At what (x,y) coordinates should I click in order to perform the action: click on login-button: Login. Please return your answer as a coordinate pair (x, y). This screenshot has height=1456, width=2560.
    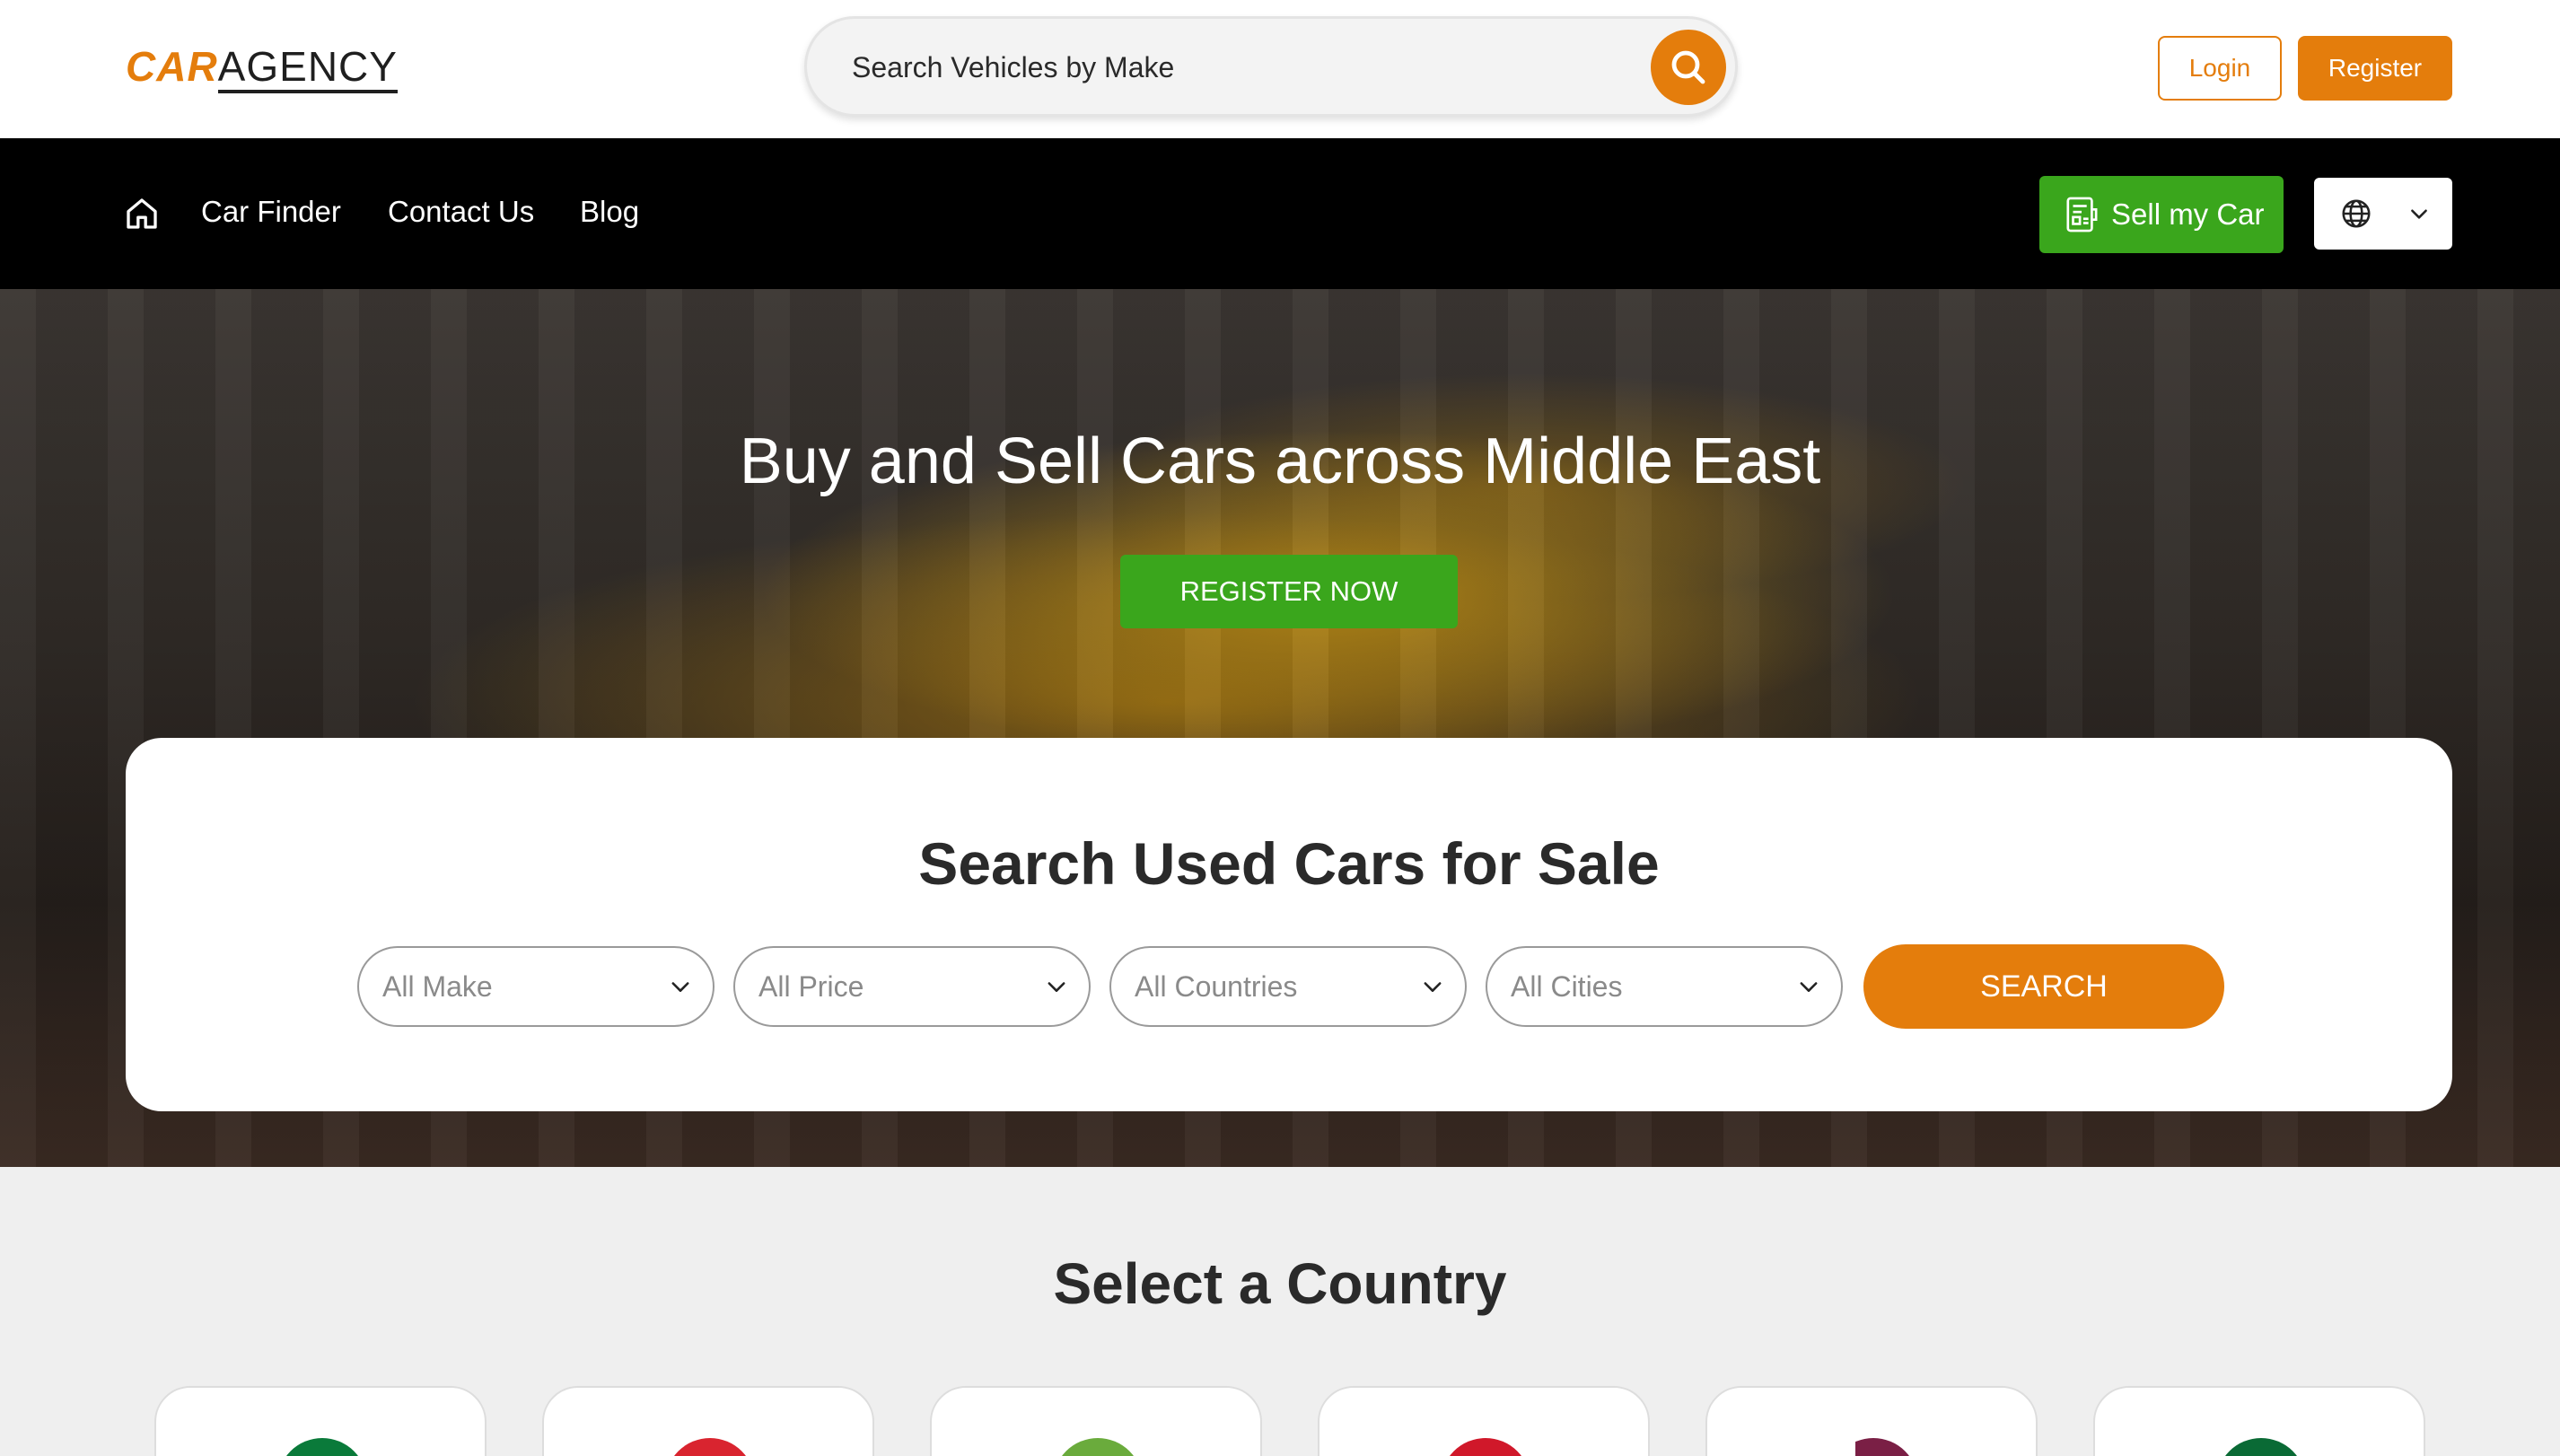
    Looking at the image, I should click on (2220, 68).